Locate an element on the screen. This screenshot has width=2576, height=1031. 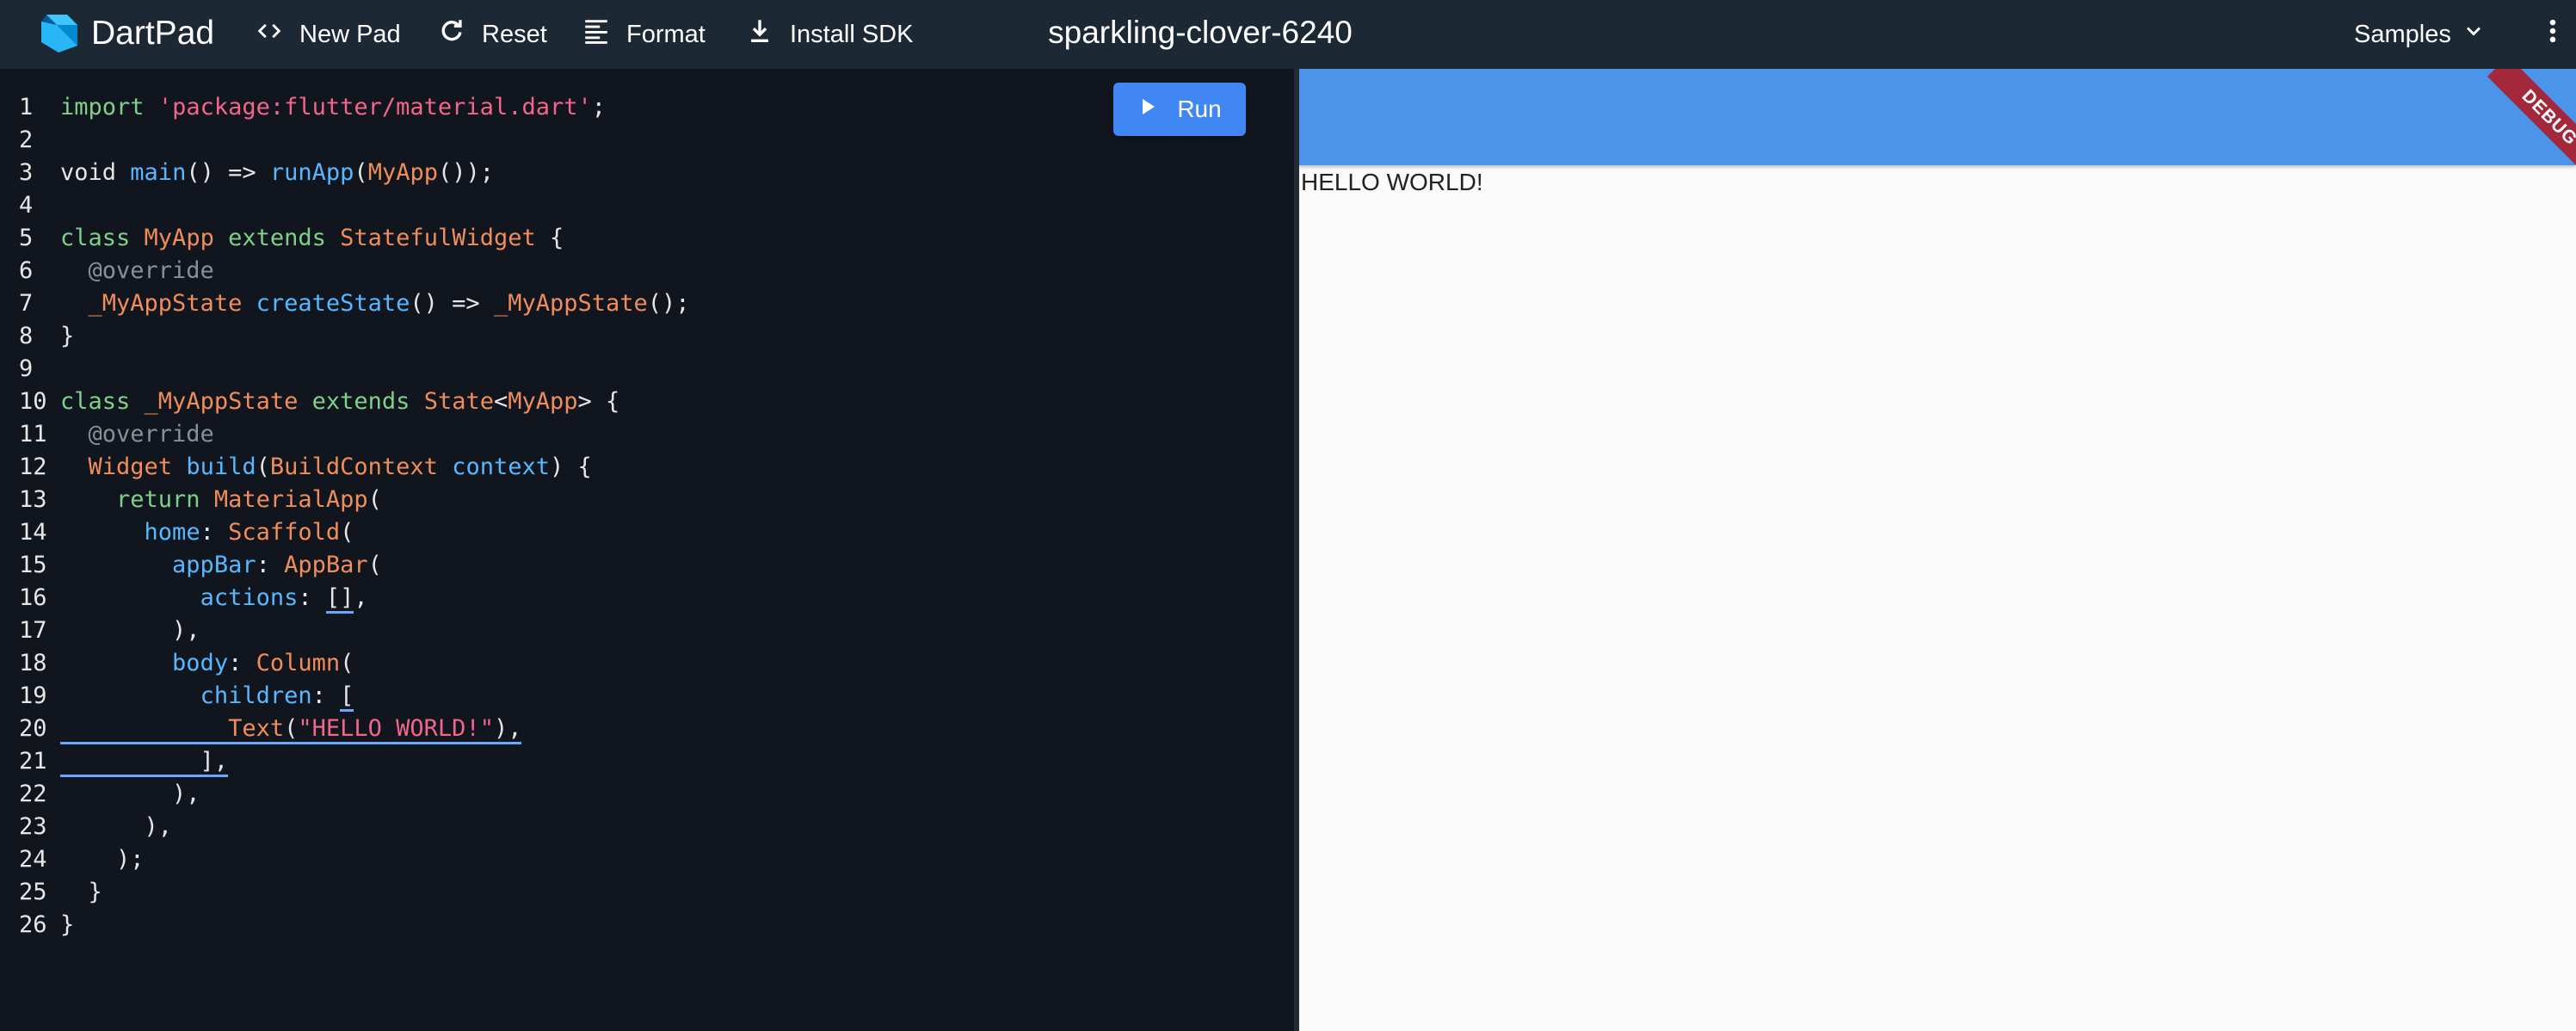
install-sdk-button: Install SDK is located at coordinates (829, 34).